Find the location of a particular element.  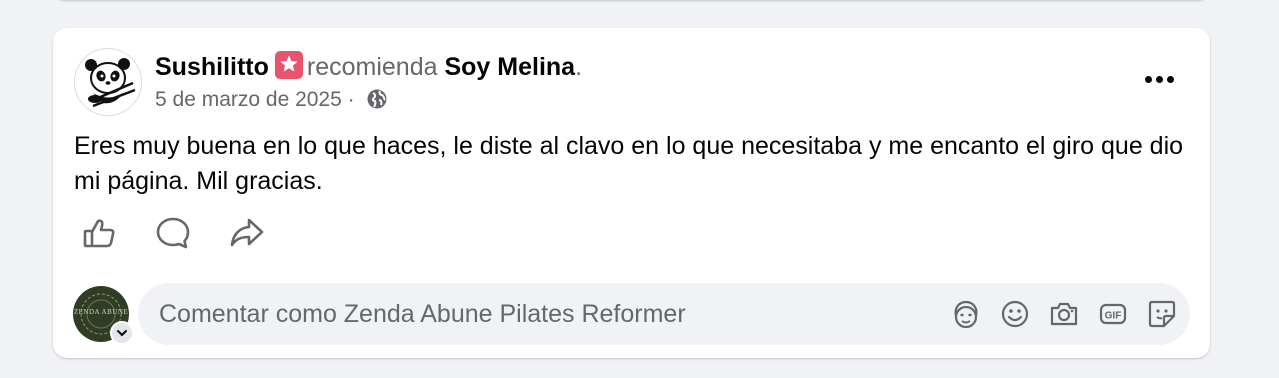

gif-icon: GIF is located at coordinates (1113, 314).